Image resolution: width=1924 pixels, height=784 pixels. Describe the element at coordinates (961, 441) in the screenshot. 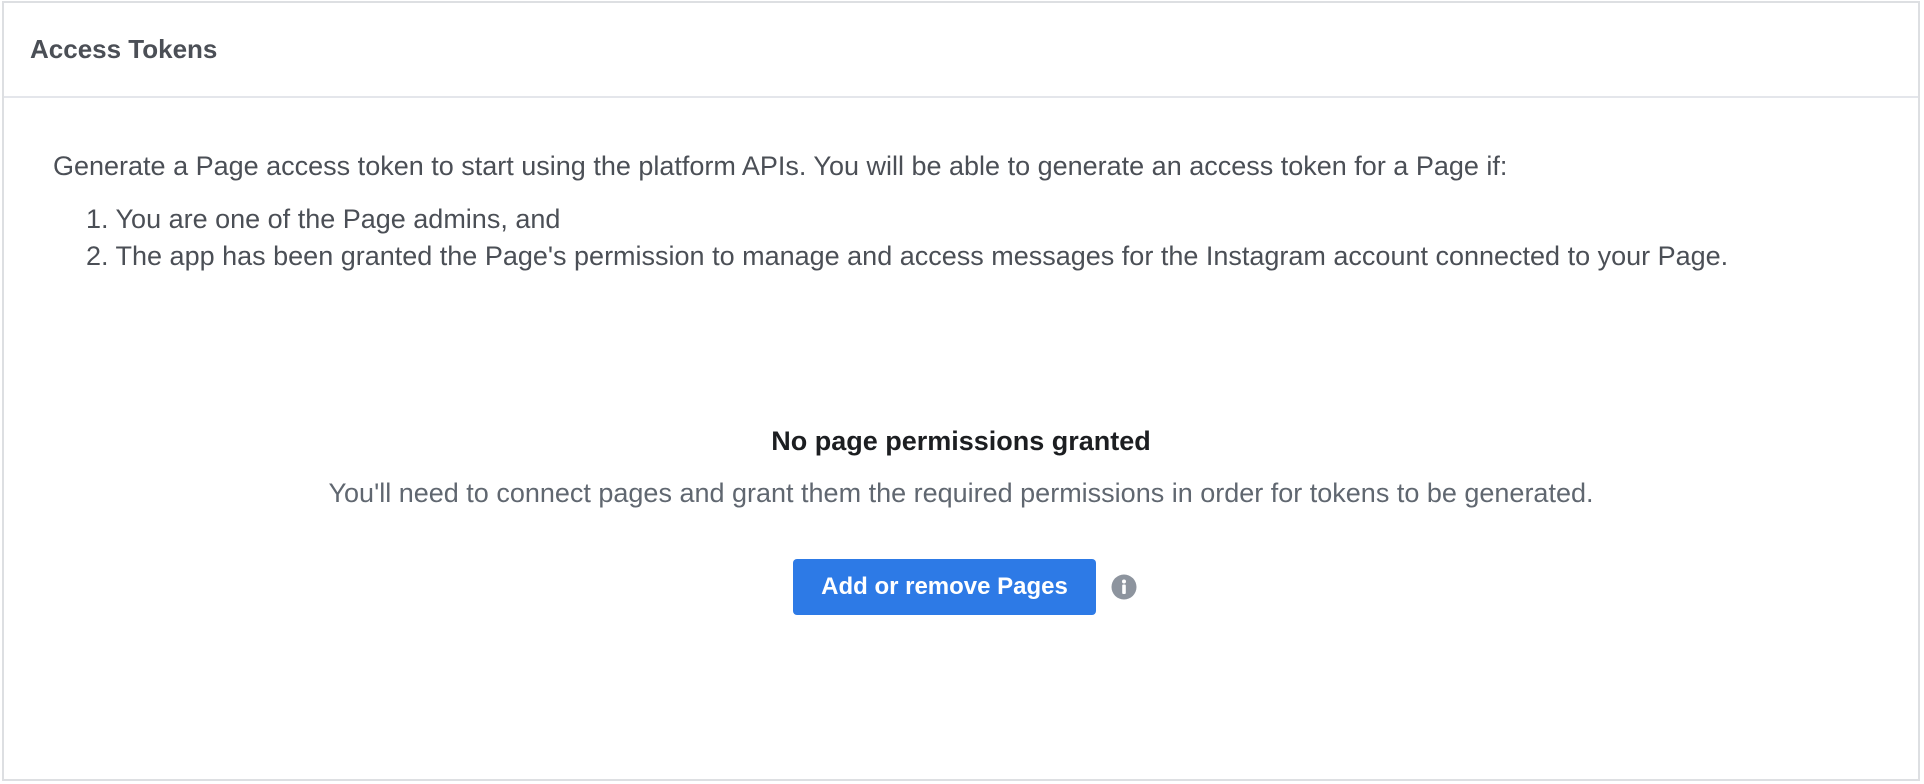

I see `empty-state-title: No page permissions granted` at that location.